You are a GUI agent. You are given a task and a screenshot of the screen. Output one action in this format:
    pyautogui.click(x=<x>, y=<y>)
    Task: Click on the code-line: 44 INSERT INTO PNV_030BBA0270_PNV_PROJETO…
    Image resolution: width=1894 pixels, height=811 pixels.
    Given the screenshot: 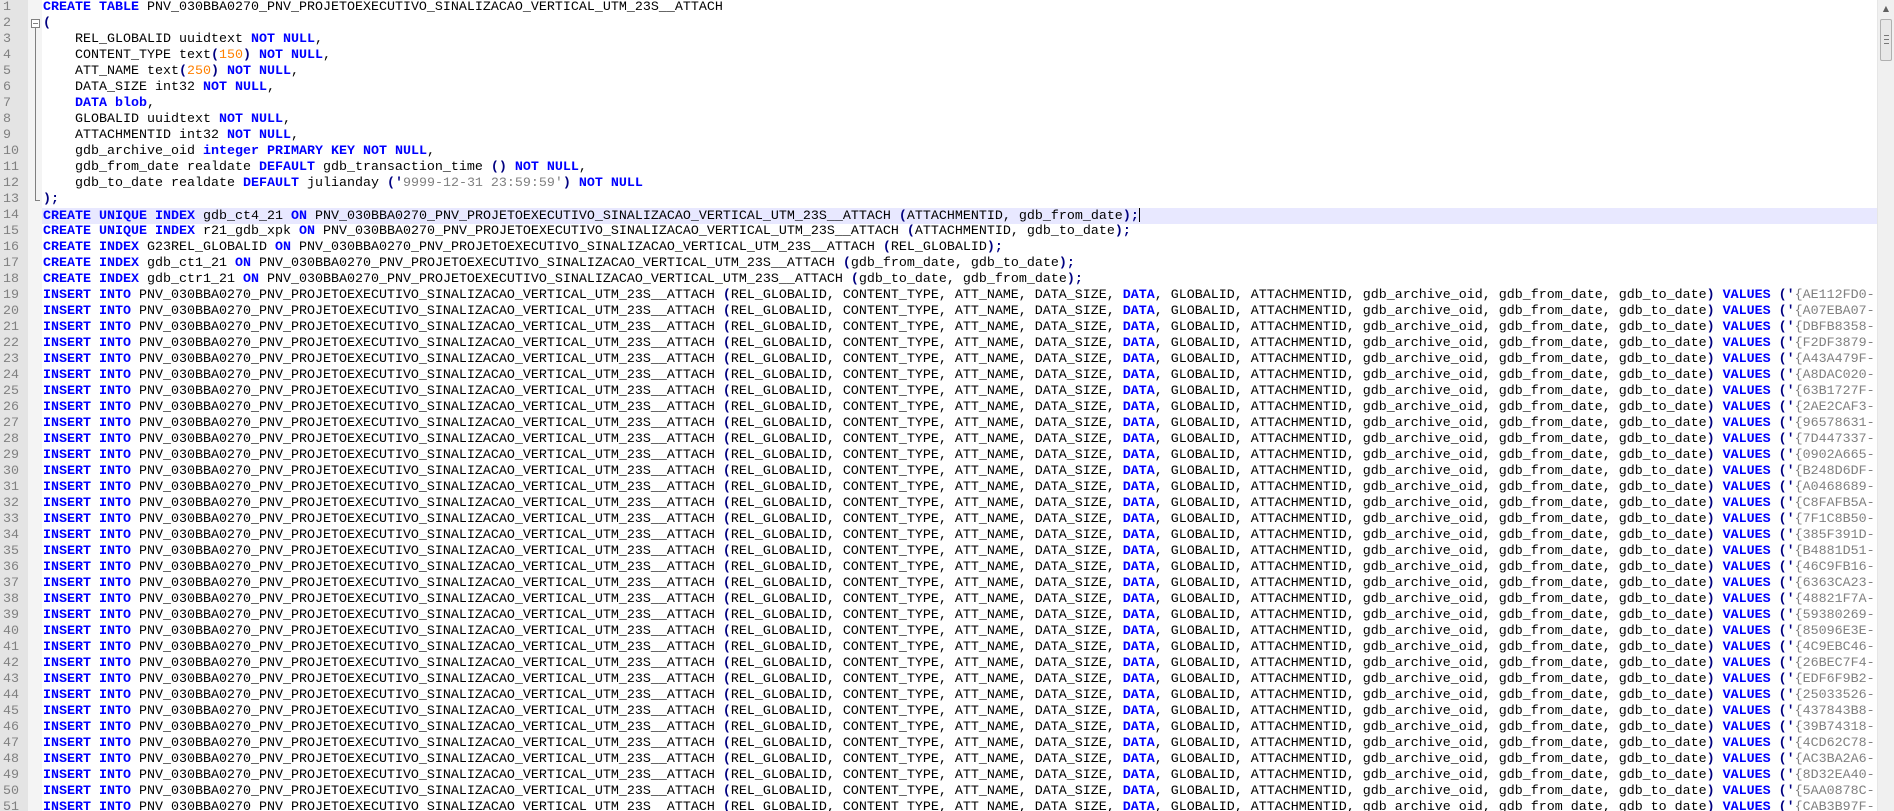 What is the action you would take?
    pyautogui.click(x=938, y=696)
    